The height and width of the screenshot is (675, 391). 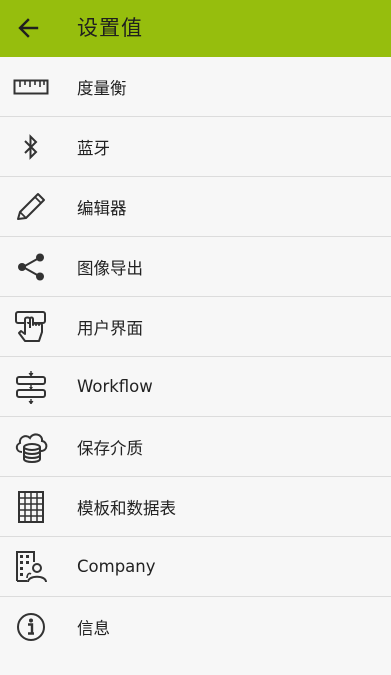 I want to click on menu-item-label: Workflow, so click(x=115, y=386).